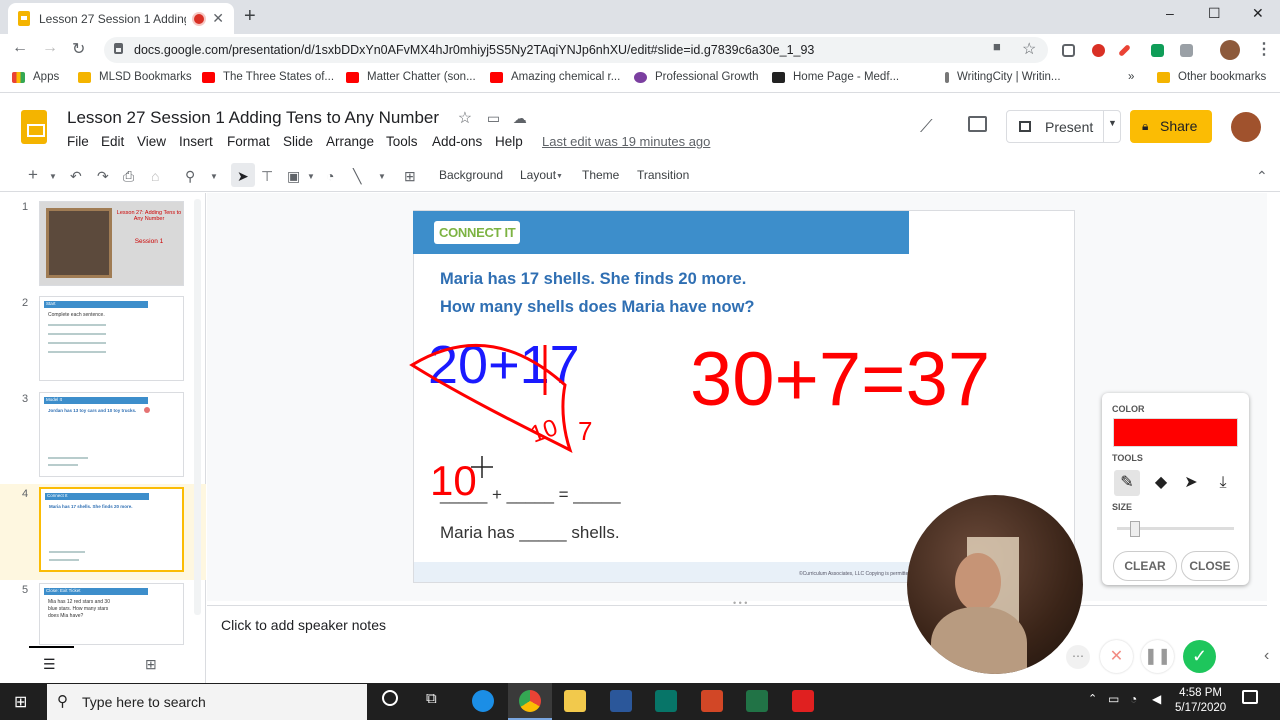 The height and width of the screenshot is (720, 1280). Describe the element at coordinates (1092, 698) in the screenshot. I see `show-hidden-icons-icon: ⌃` at that location.